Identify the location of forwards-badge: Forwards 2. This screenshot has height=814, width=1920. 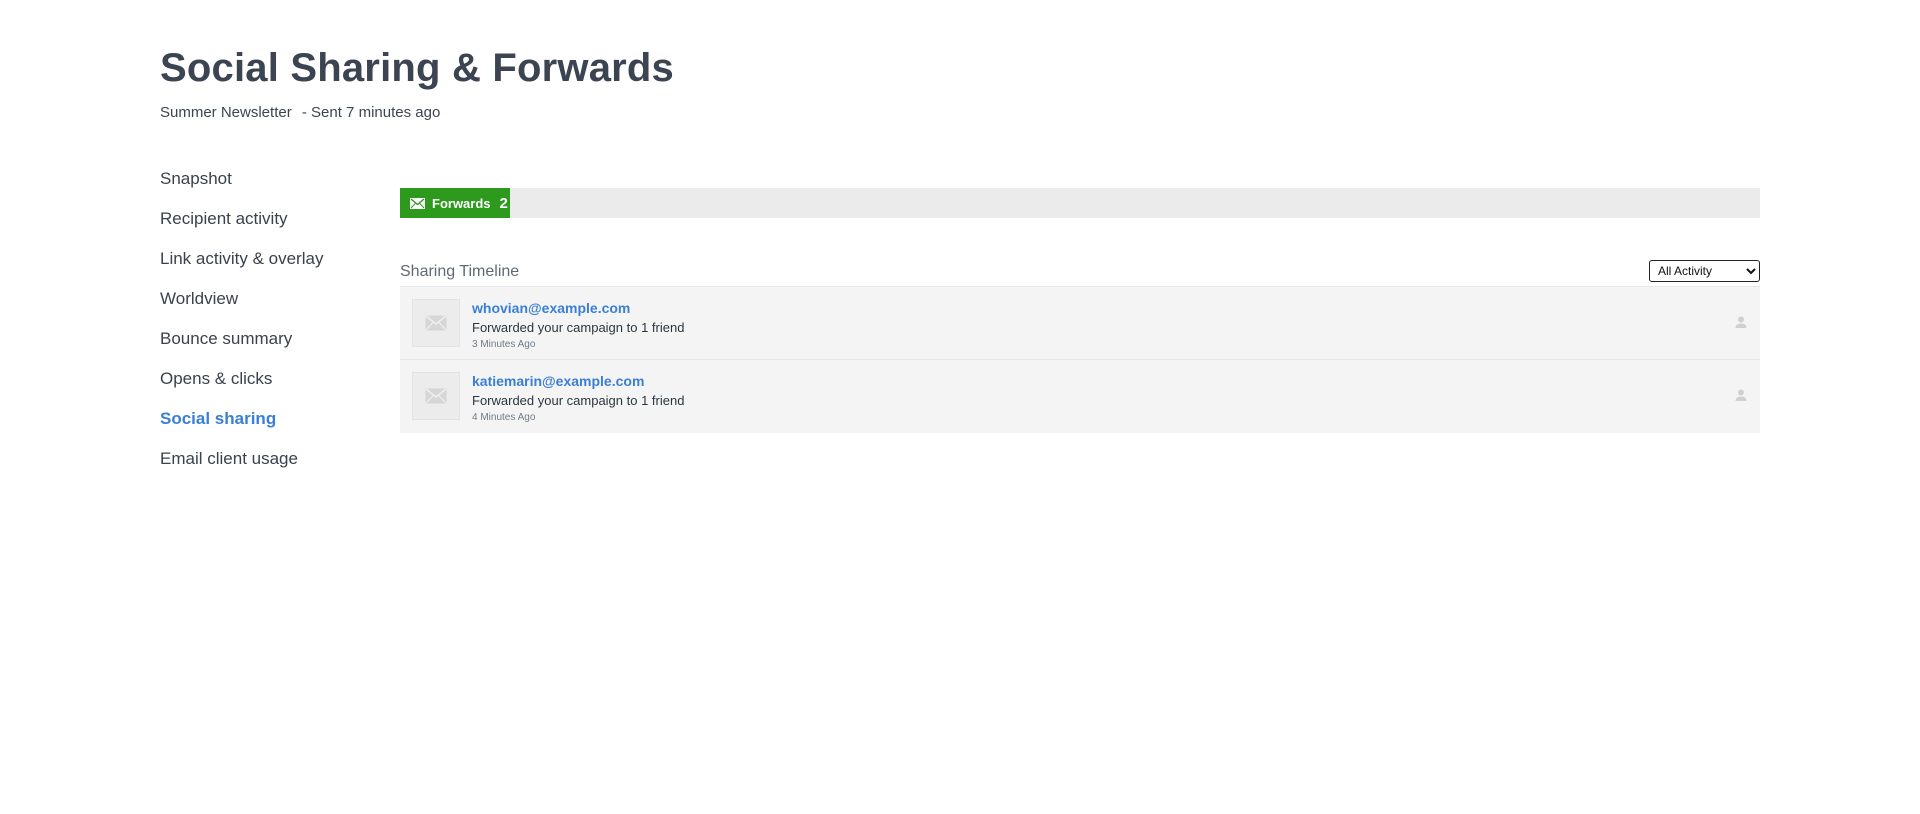
(455, 203).